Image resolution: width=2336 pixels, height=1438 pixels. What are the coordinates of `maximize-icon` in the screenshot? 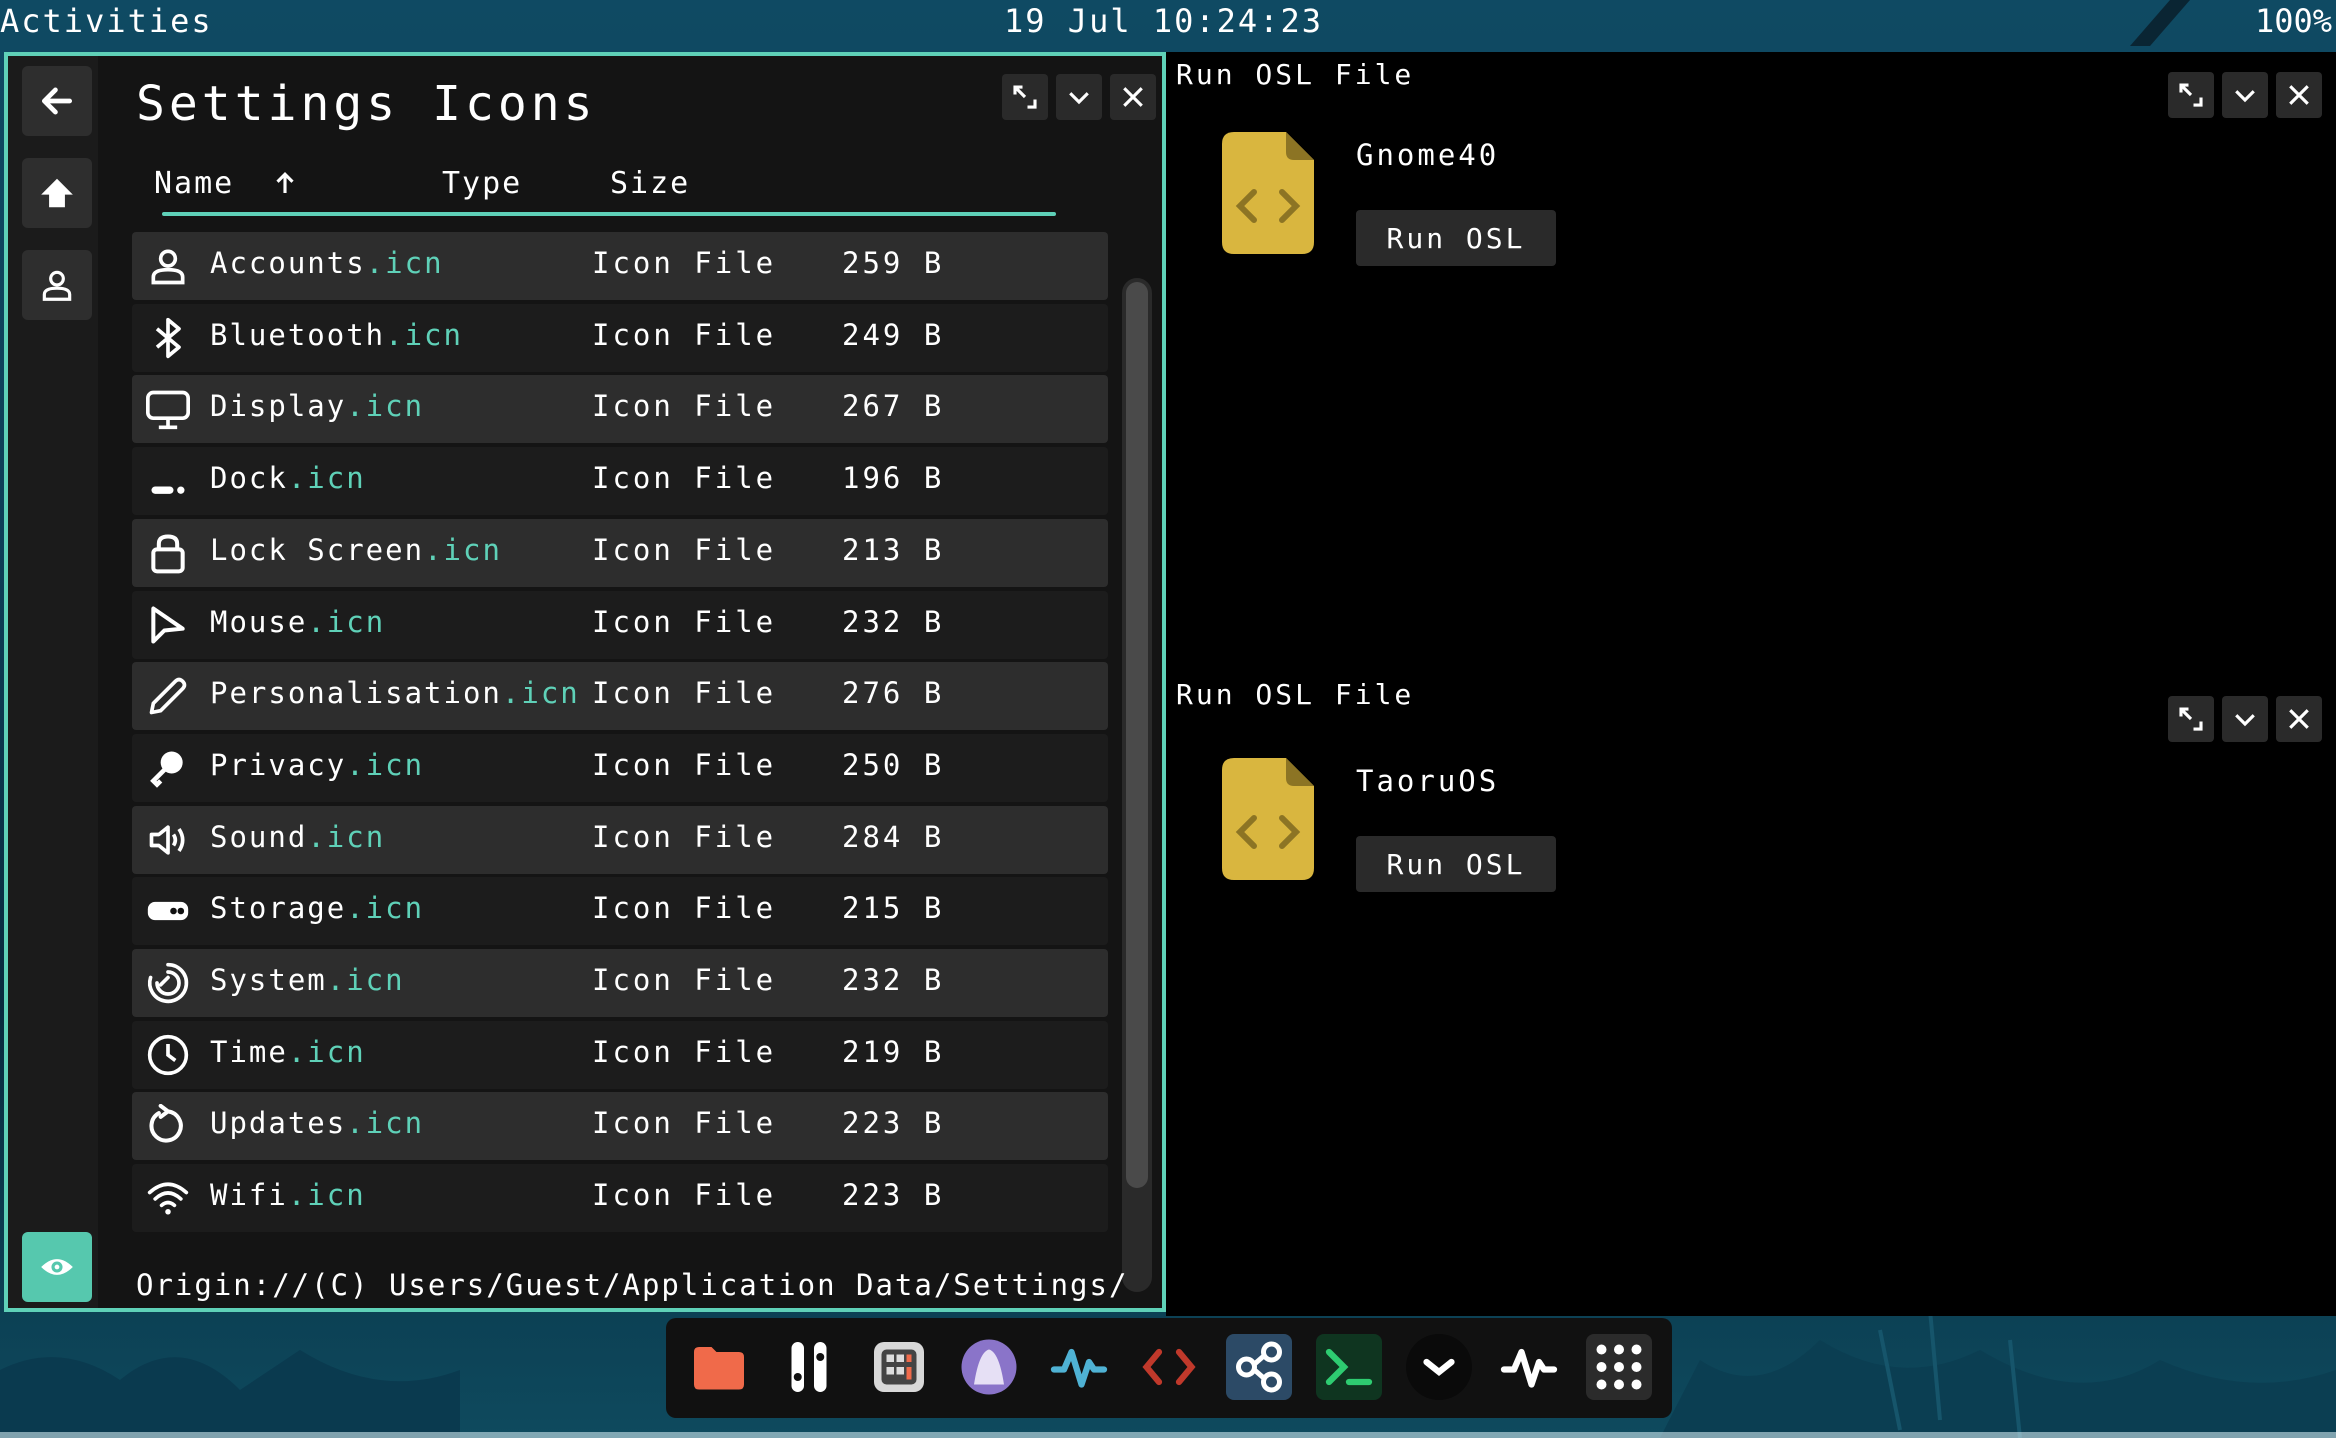 It's located at (1025, 97).